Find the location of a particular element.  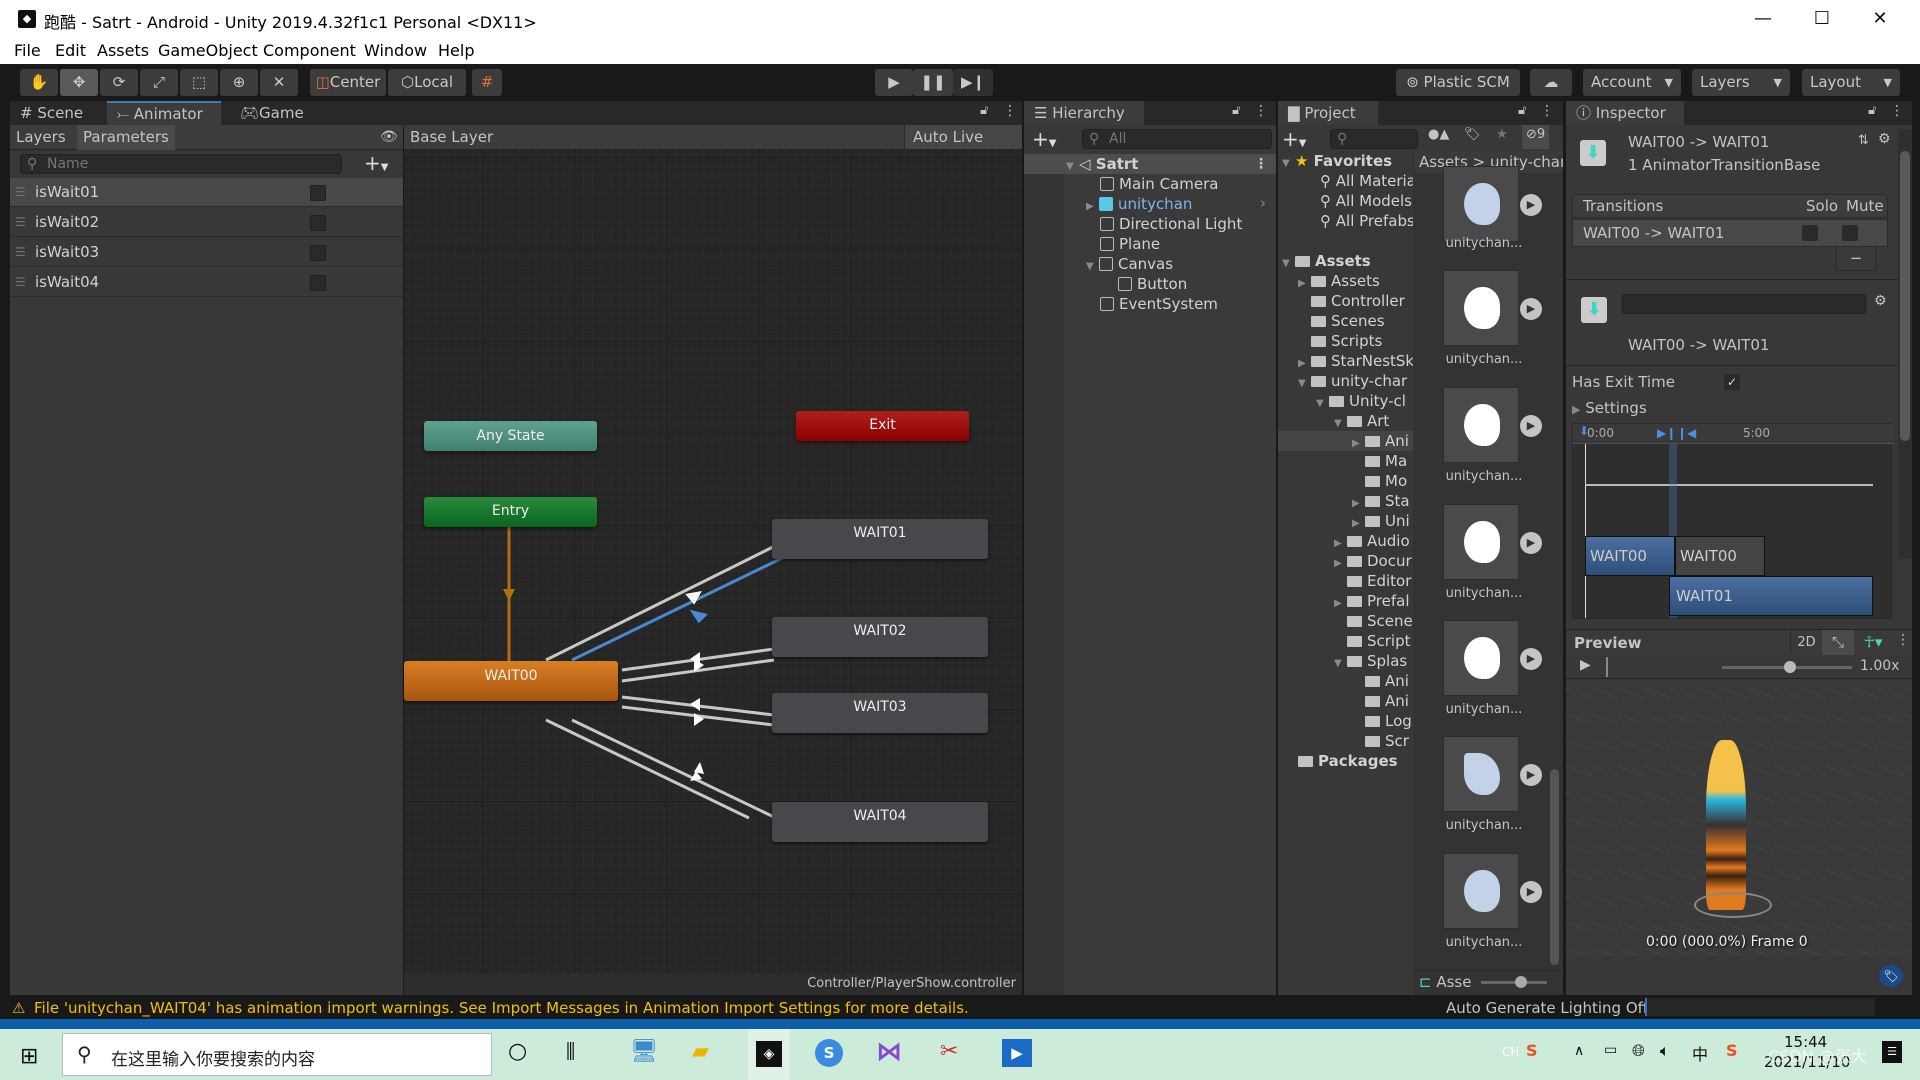

folder-item: ▶ StarNestSk is located at coordinates (1355, 361).